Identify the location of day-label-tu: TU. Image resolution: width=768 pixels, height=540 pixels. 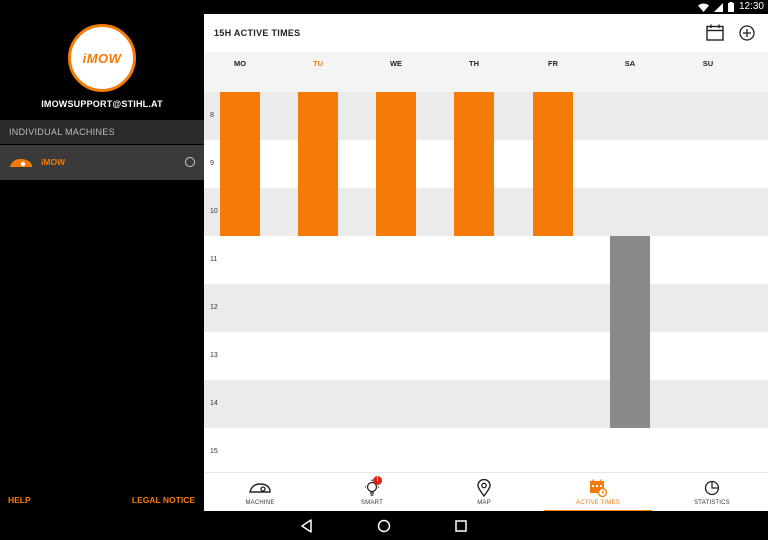
(318, 63).